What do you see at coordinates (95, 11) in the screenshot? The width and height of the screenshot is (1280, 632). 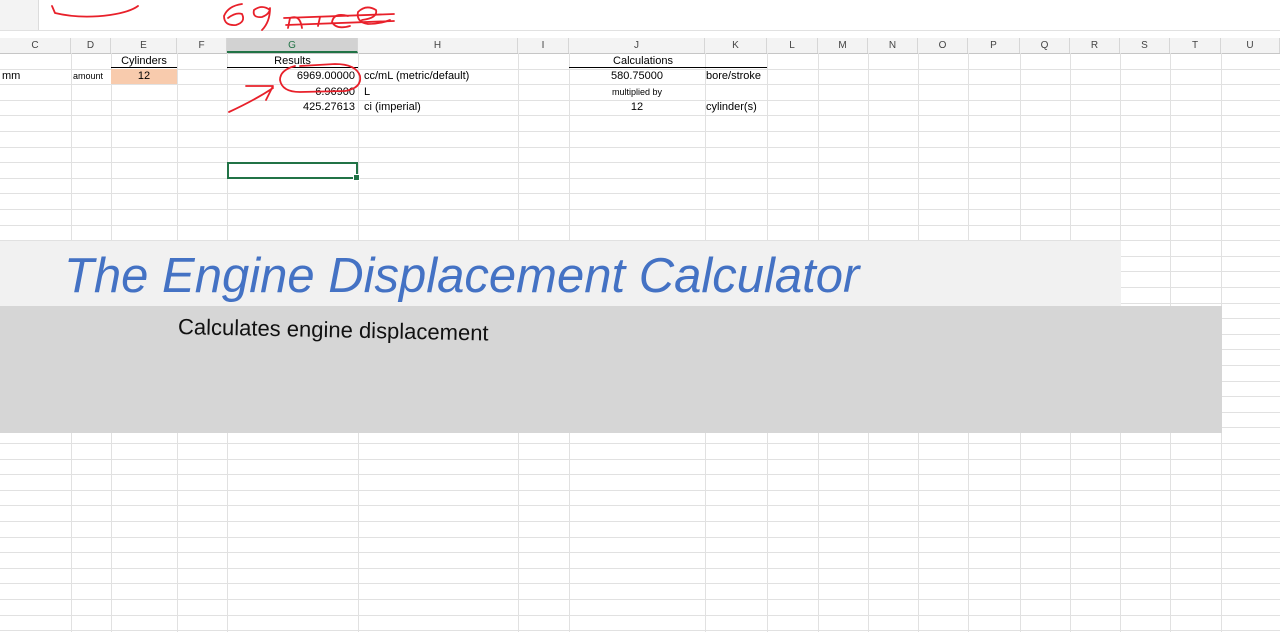 I see `ink-stroke-topleft` at bounding box center [95, 11].